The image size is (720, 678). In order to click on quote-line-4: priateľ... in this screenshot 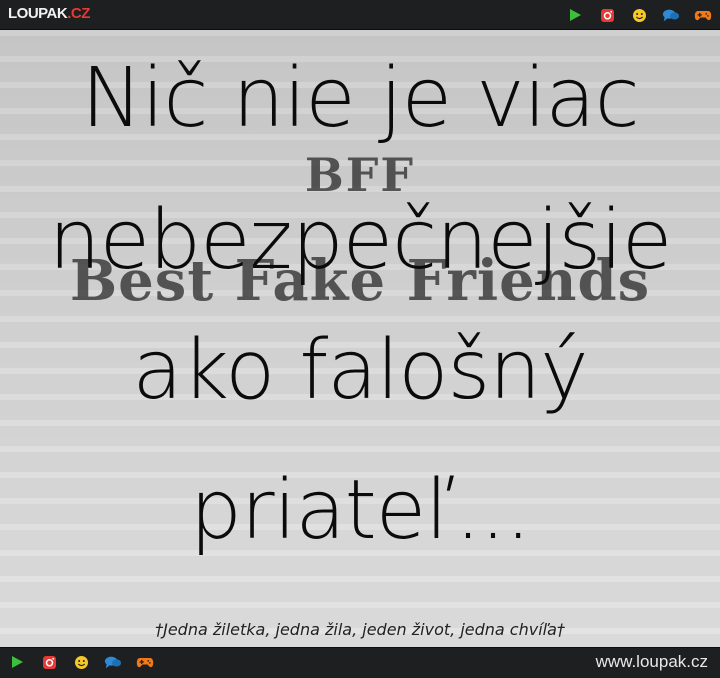, I will do `click(360, 510)`.